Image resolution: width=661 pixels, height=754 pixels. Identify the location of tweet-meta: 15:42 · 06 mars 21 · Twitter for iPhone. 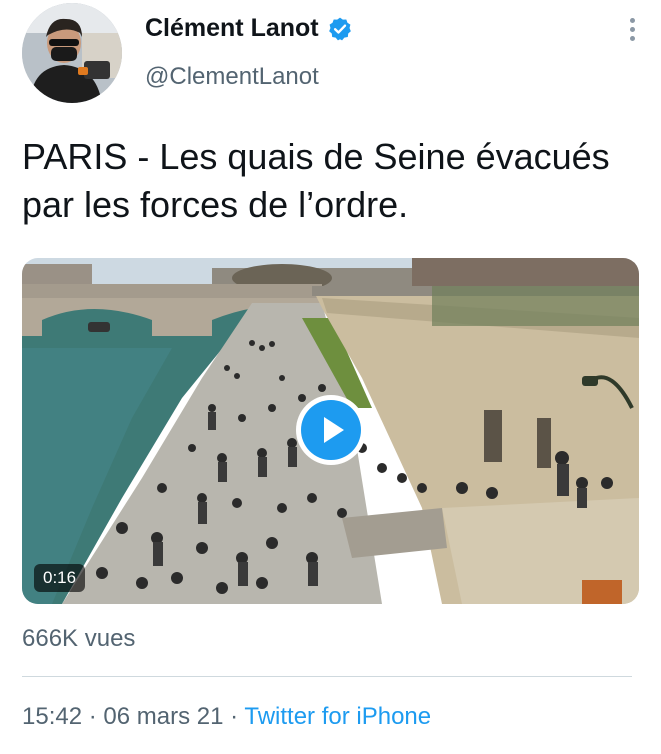
(226, 717).